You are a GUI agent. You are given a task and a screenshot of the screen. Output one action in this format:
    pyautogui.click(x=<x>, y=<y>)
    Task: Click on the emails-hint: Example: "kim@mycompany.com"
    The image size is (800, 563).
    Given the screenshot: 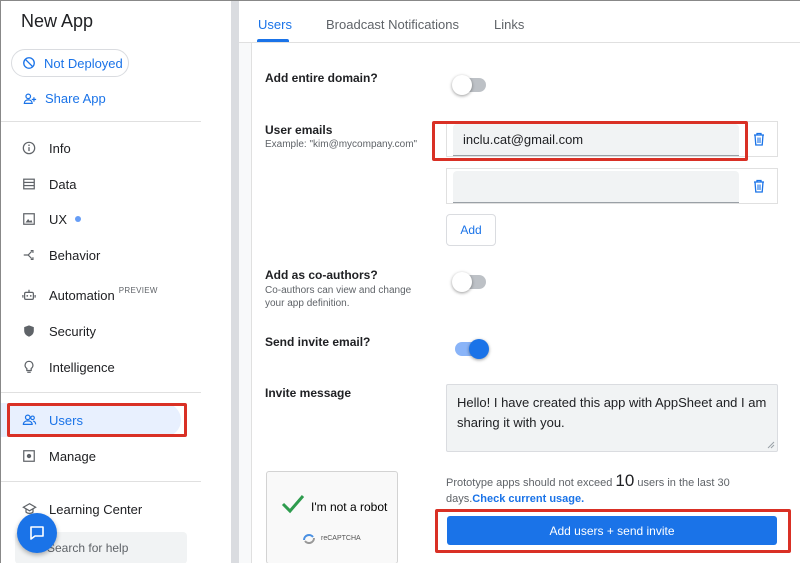 What is the action you would take?
    pyautogui.click(x=341, y=144)
    